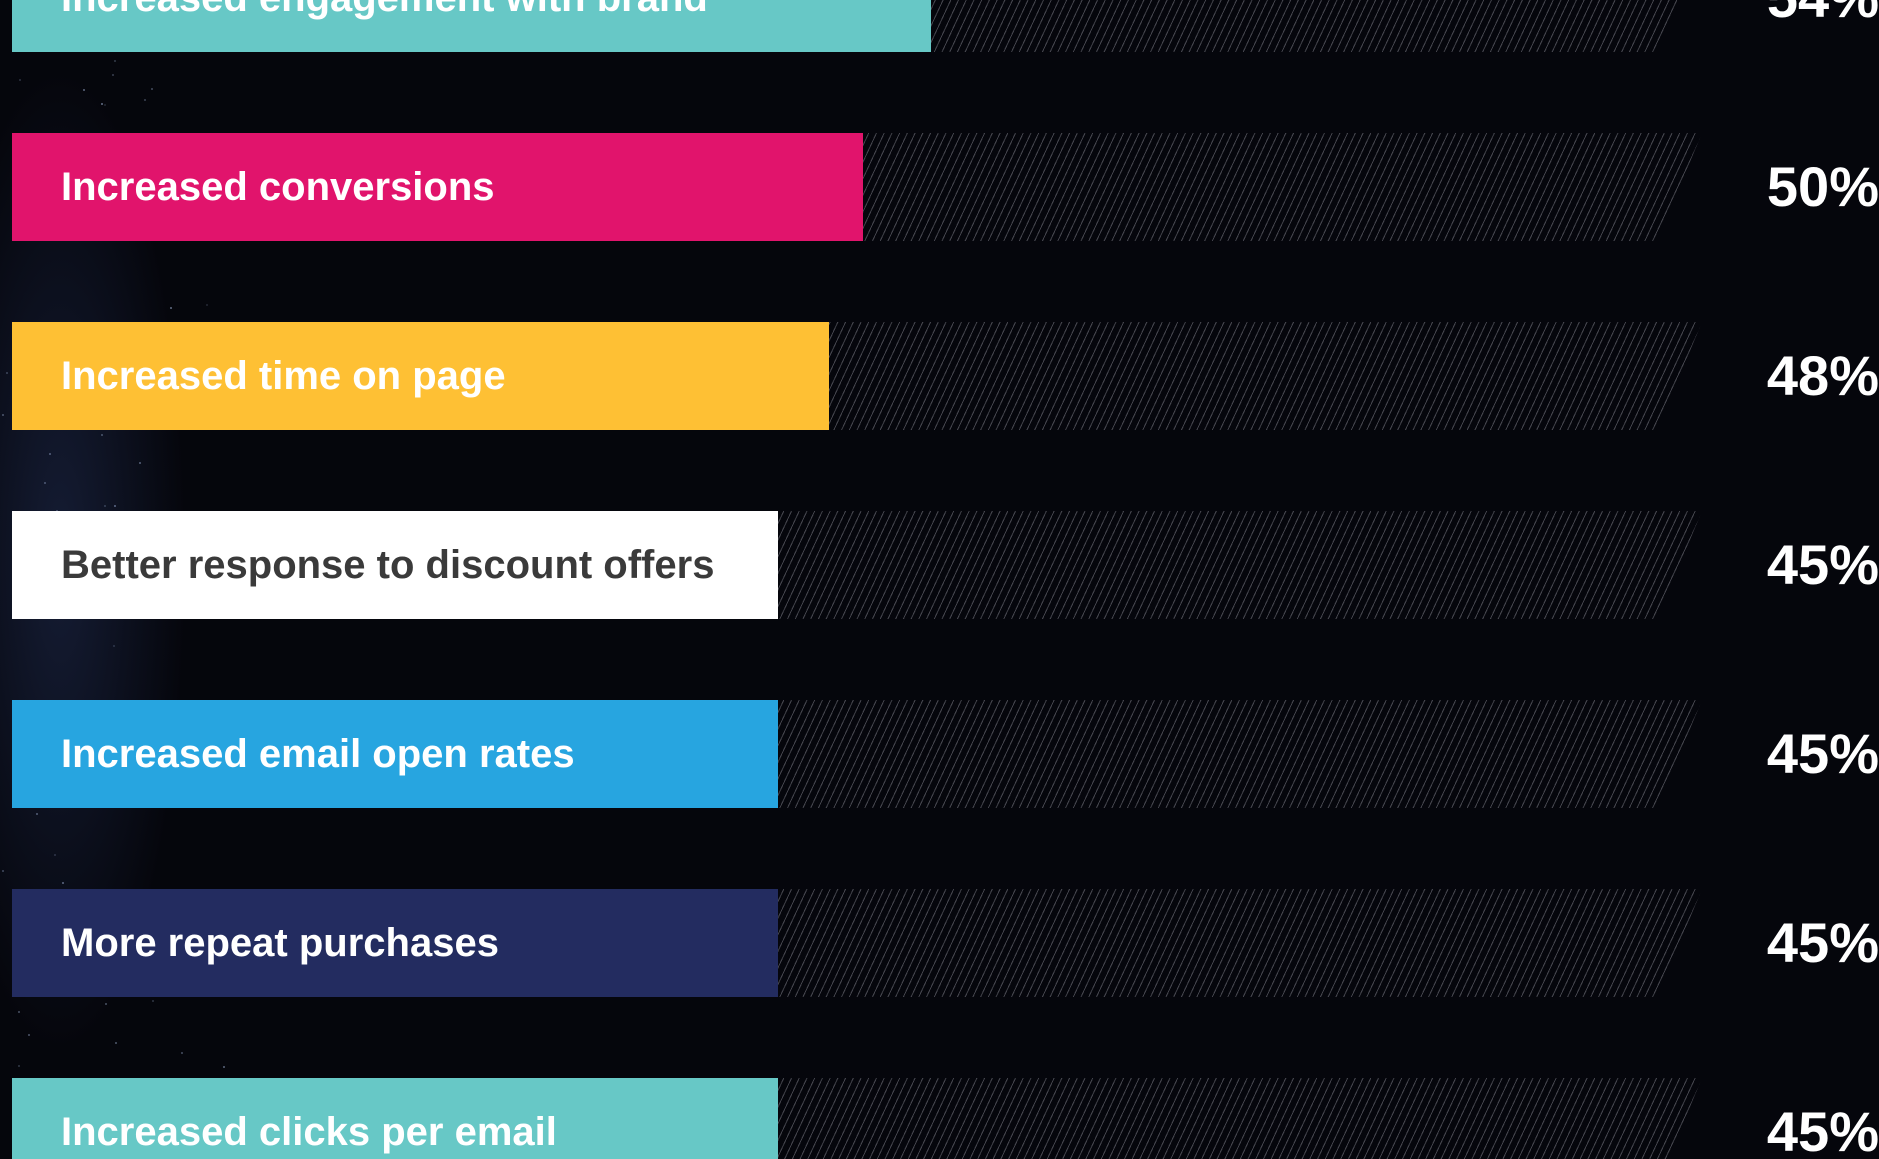 Image resolution: width=1879 pixels, height=1159 pixels. Describe the element at coordinates (939, 754) in the screenshot. I see `bar-row: Increased email open rates 45%` at that location.